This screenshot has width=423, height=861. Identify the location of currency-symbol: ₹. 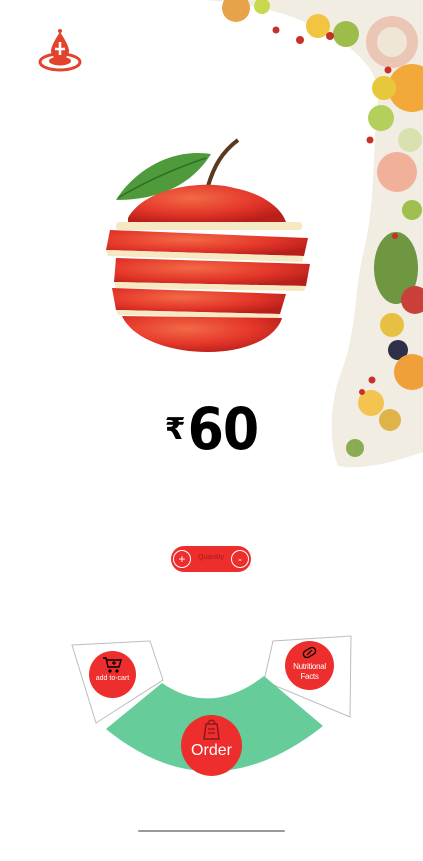
(175, 429).